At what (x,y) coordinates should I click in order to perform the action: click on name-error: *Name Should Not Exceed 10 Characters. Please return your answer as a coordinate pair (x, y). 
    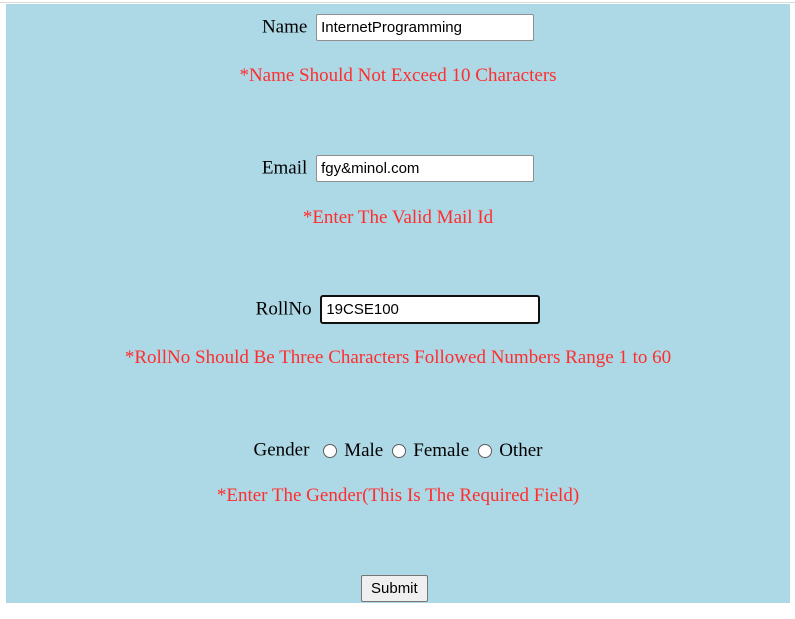
    Looking at the image, I should click on (398, 75).